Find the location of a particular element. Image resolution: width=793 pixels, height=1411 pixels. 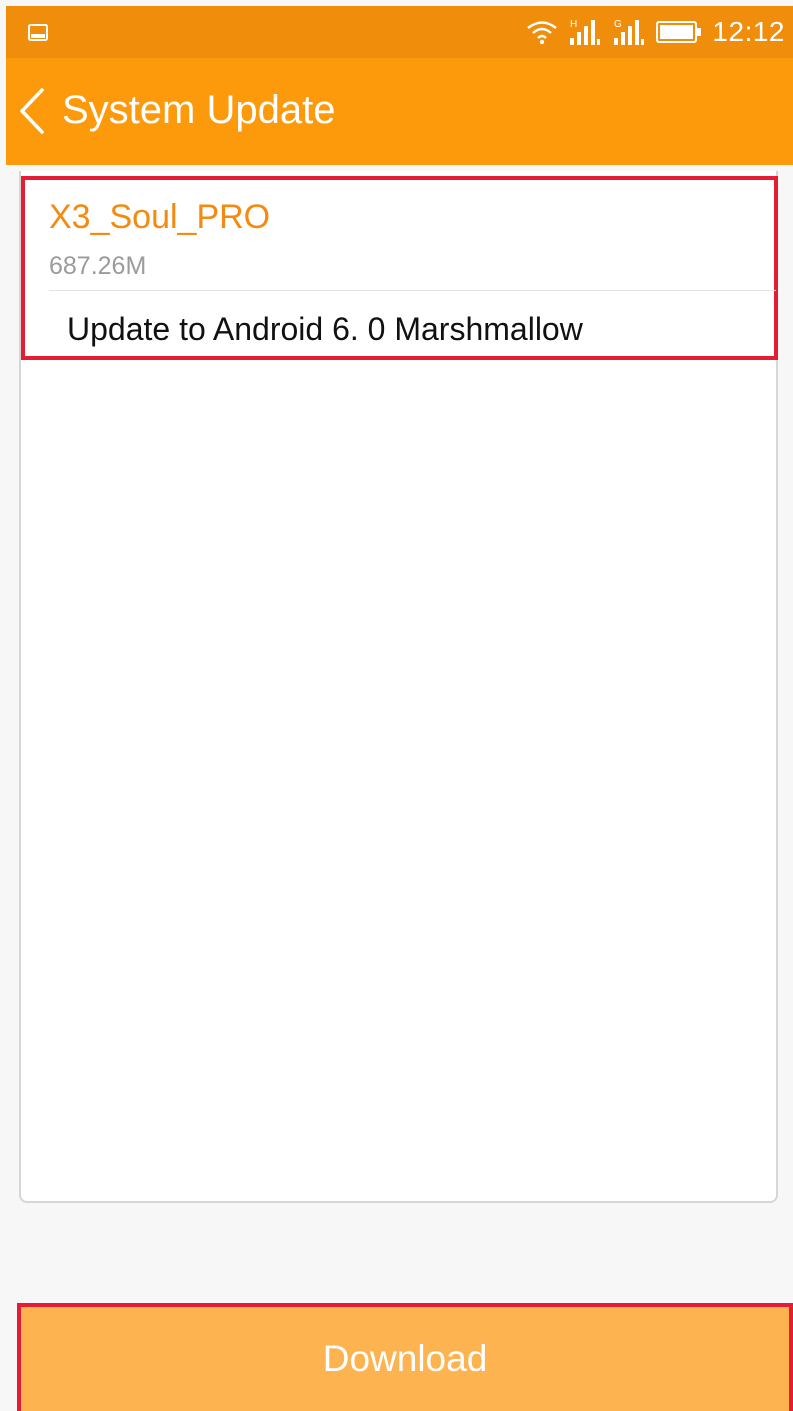

page-title: System Update is located at coordinates (199, 110).